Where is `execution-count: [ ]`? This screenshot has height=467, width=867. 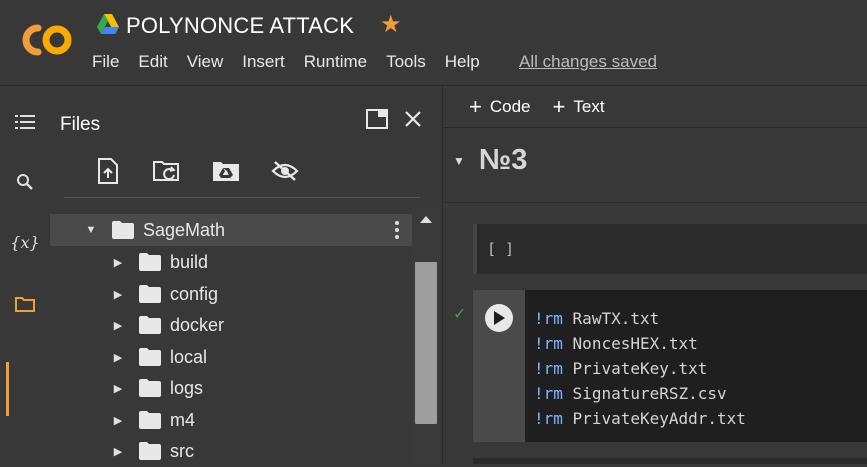
execution-count: [ ] is located at coordinates (501, 249).